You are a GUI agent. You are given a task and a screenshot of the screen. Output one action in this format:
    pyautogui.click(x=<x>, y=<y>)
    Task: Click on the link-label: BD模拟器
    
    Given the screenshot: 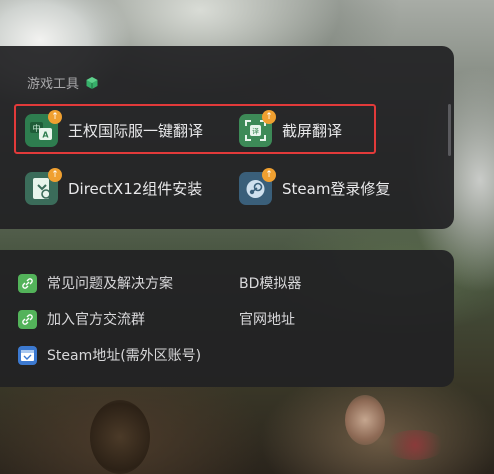 What is the action you would take?
    pyautogui.click(x=270, y=284)
    